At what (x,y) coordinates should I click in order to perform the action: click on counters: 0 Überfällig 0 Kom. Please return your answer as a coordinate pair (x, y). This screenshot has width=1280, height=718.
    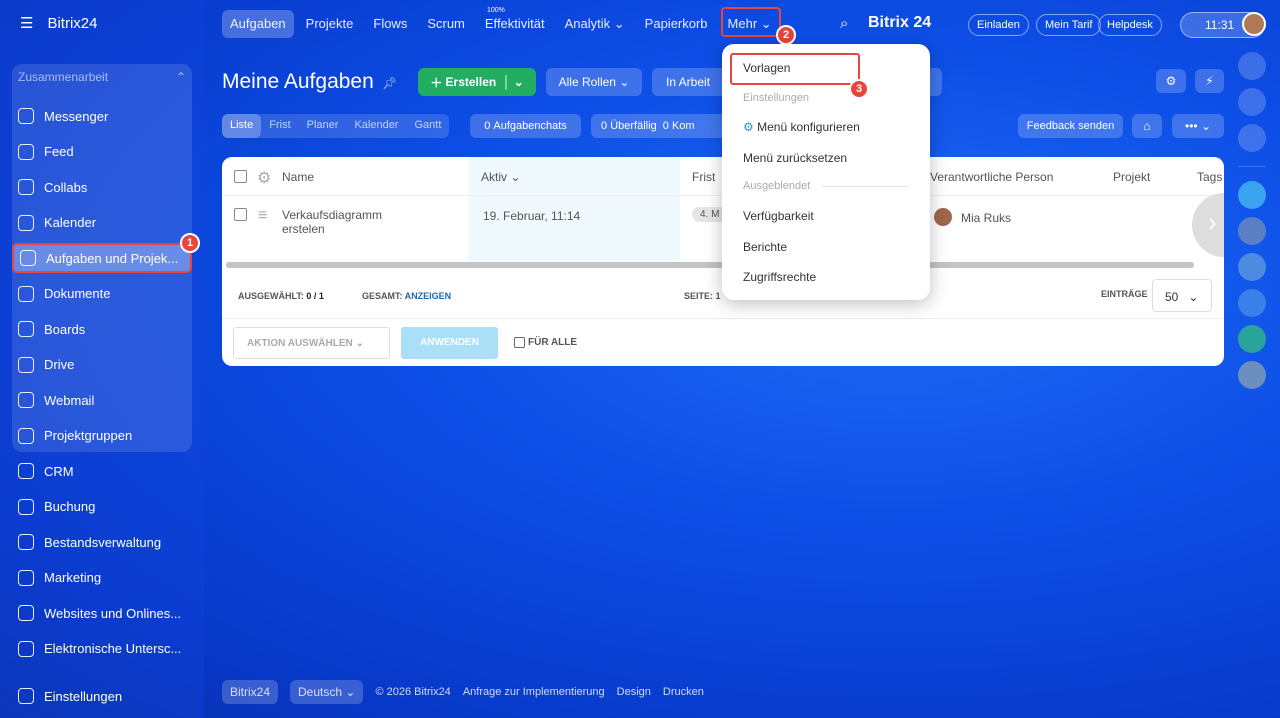
    Looking at the image, I should click on (661, 126).